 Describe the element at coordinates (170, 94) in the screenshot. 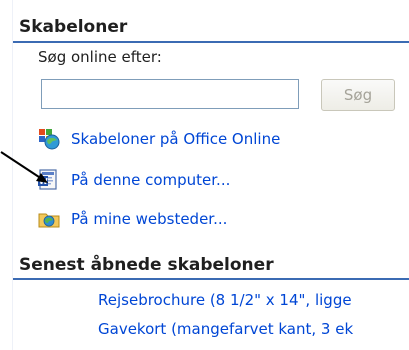

I see `search-input` at that location.